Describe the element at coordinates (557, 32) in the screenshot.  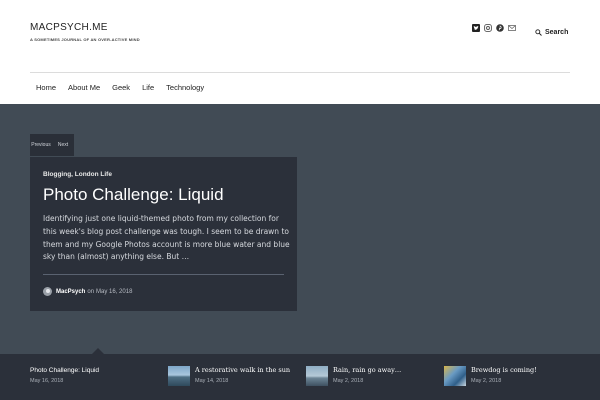
I see `search-label: Search` at that location.